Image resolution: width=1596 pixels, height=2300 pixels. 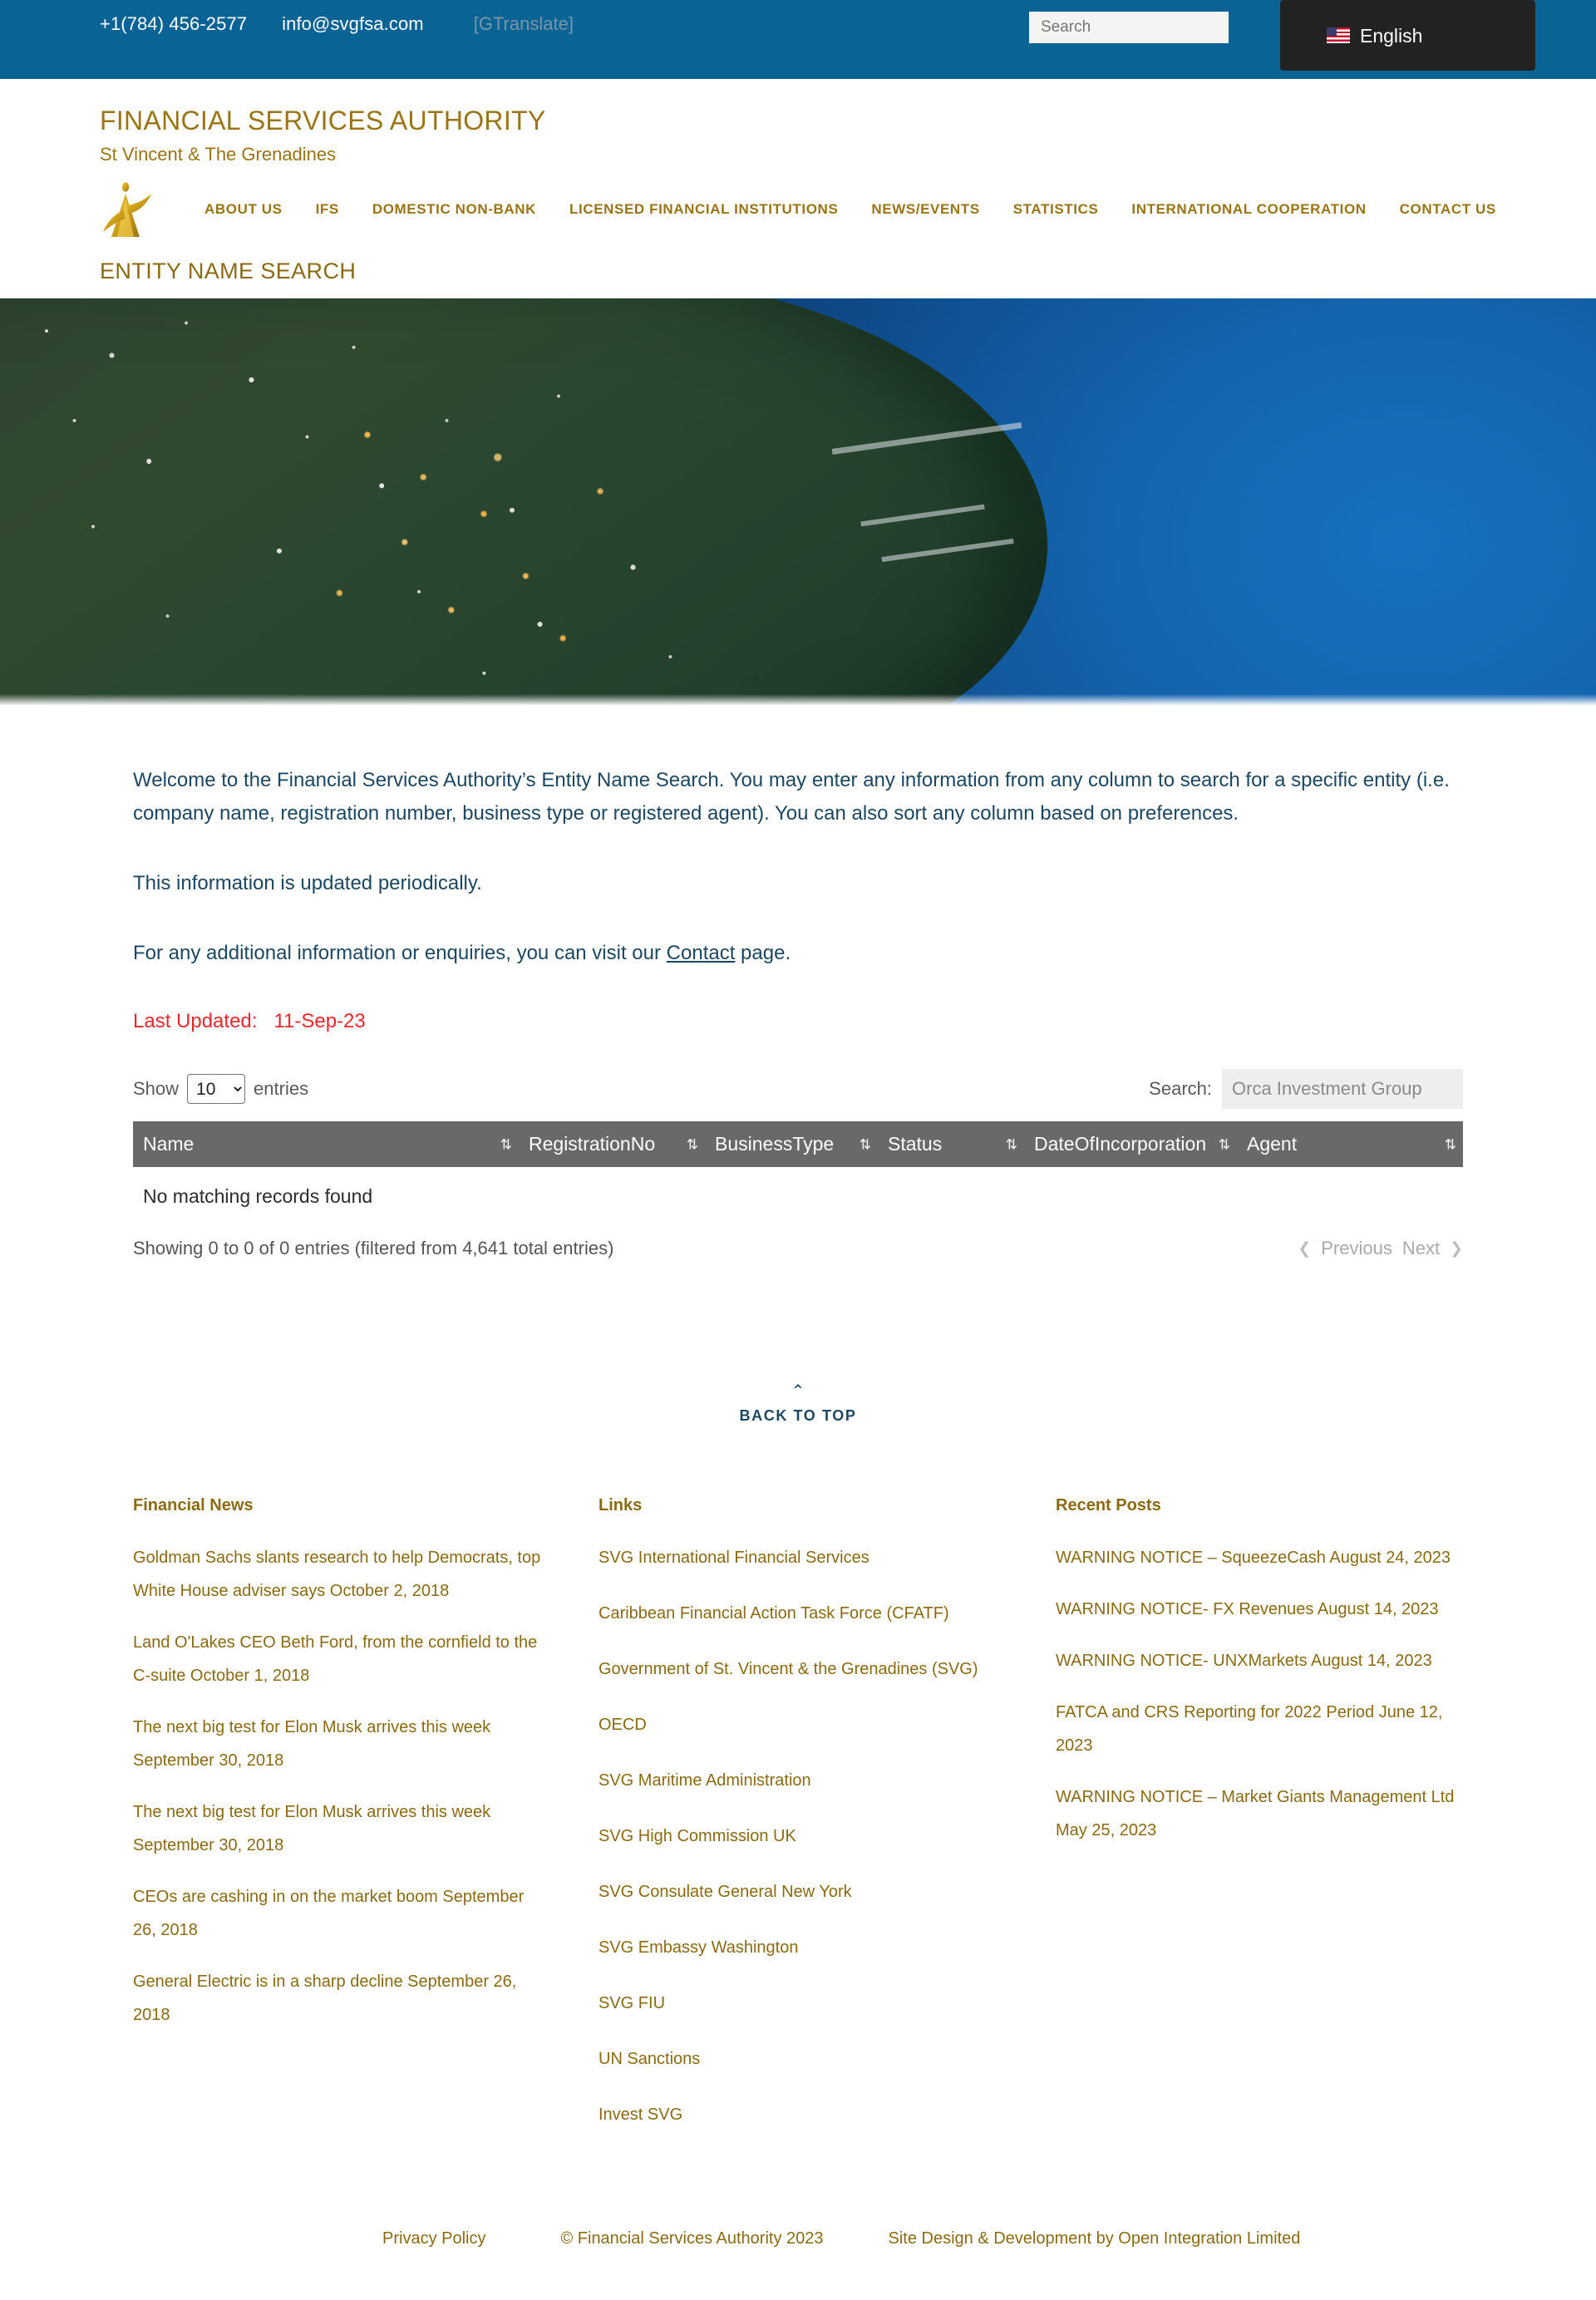 I want to click on datatable-search-label: Search:, so click(x=1180, y=1089).